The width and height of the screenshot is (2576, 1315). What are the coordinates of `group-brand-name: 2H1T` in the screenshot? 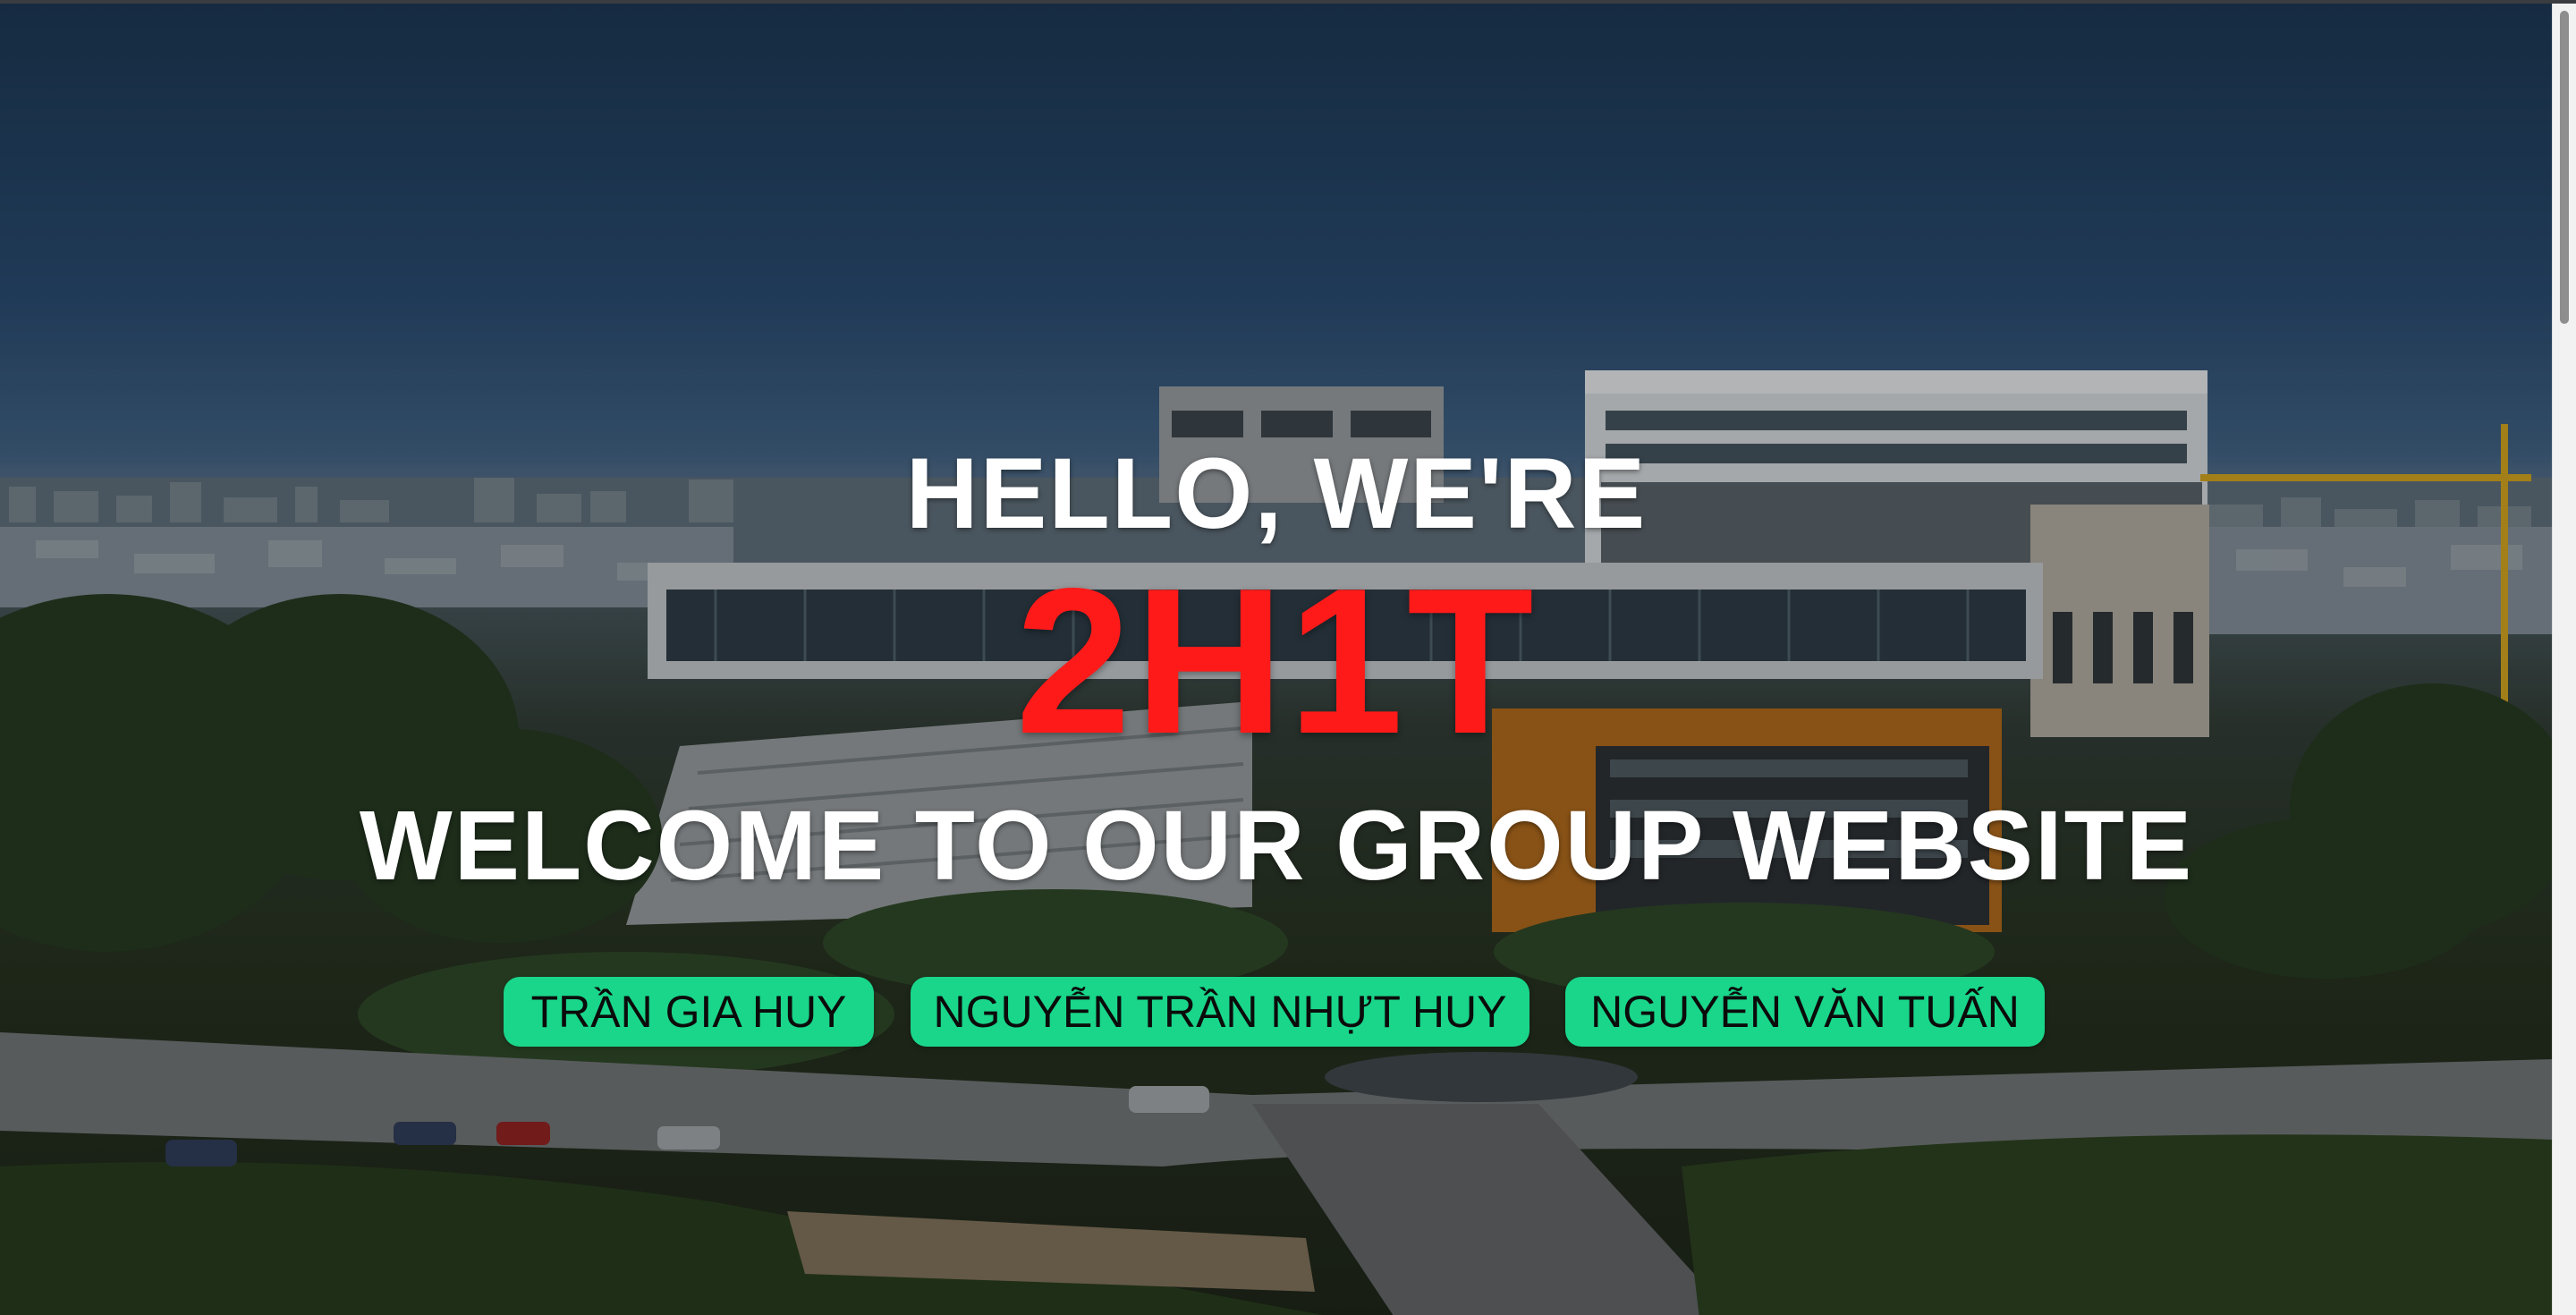 It's located at (1276, 661).